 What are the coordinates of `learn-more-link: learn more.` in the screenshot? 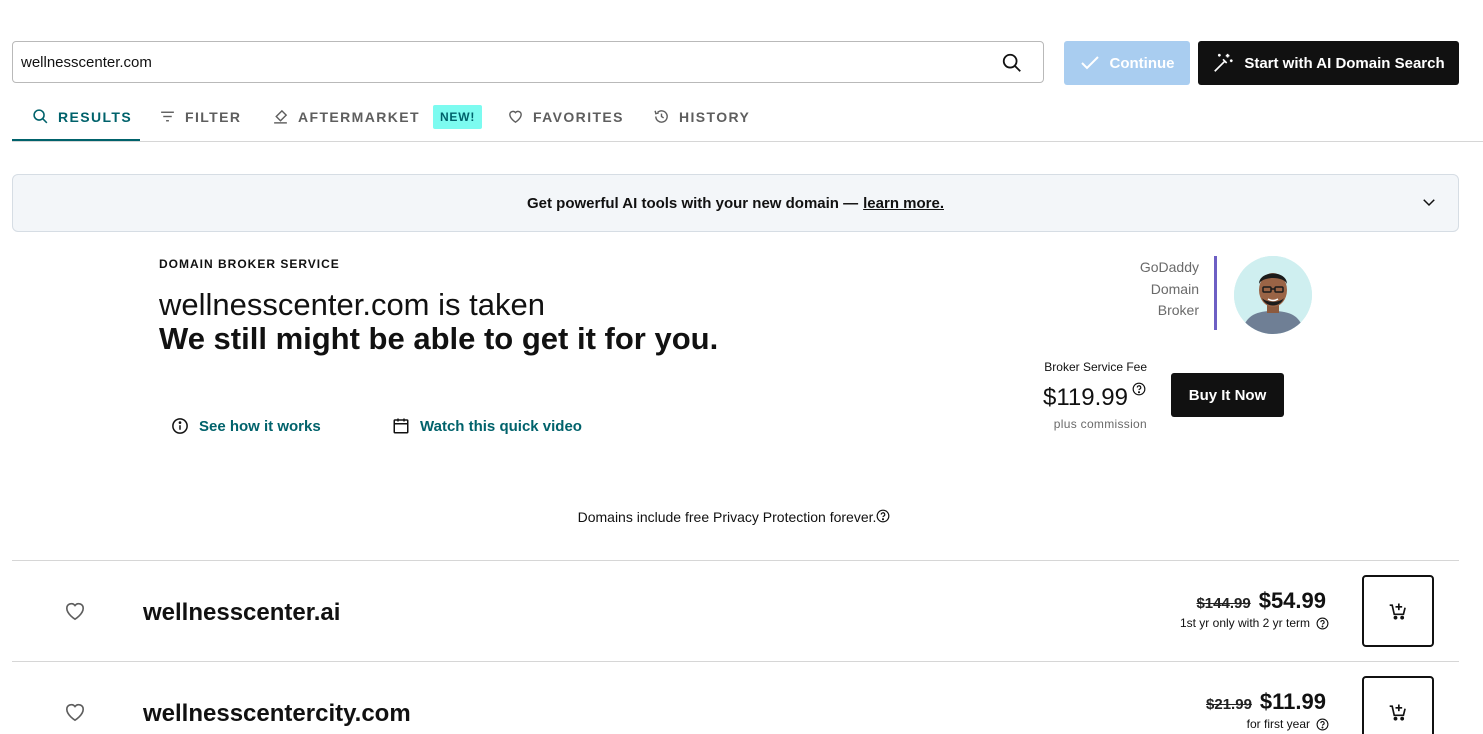 It's located at (903, 203).